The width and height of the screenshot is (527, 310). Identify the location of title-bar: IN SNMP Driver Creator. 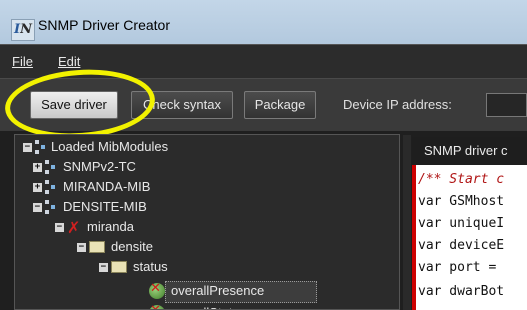
(263, 22).